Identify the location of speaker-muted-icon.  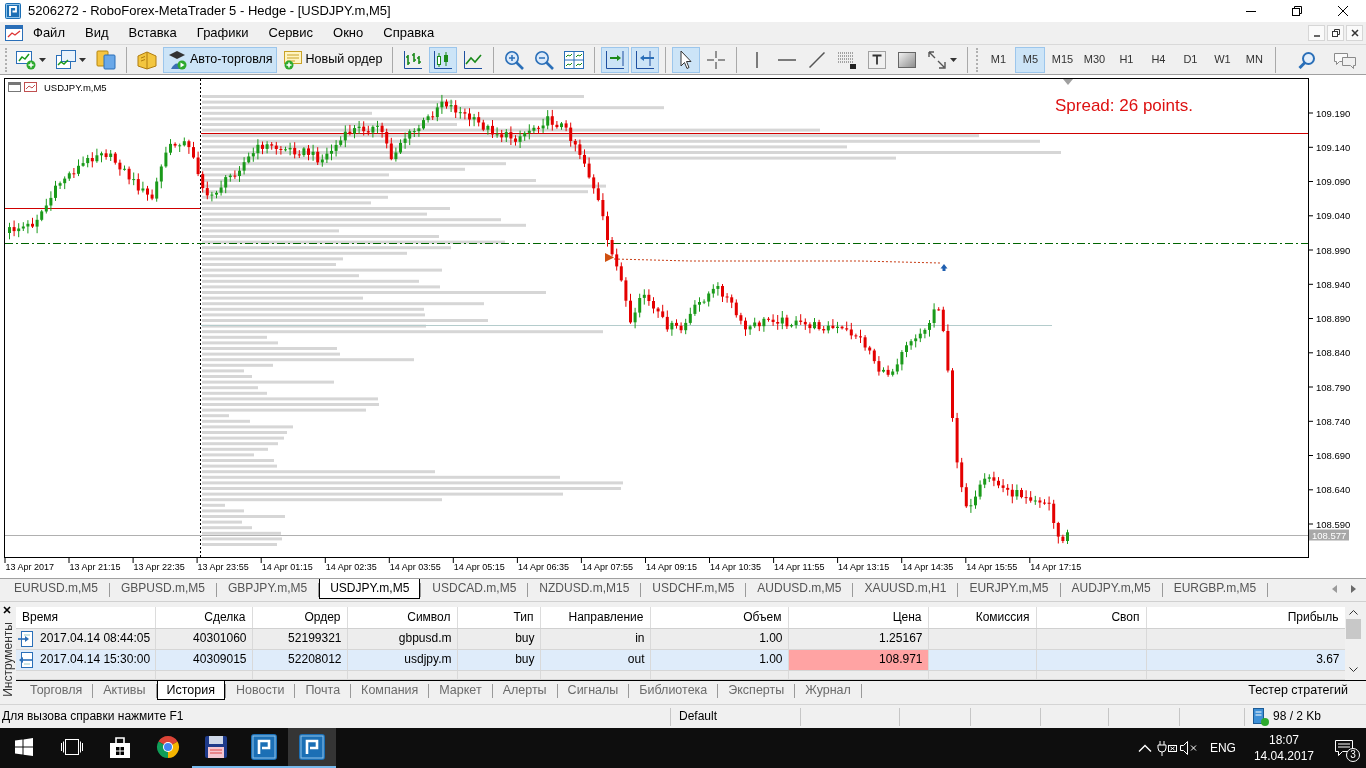
(1188, 748).